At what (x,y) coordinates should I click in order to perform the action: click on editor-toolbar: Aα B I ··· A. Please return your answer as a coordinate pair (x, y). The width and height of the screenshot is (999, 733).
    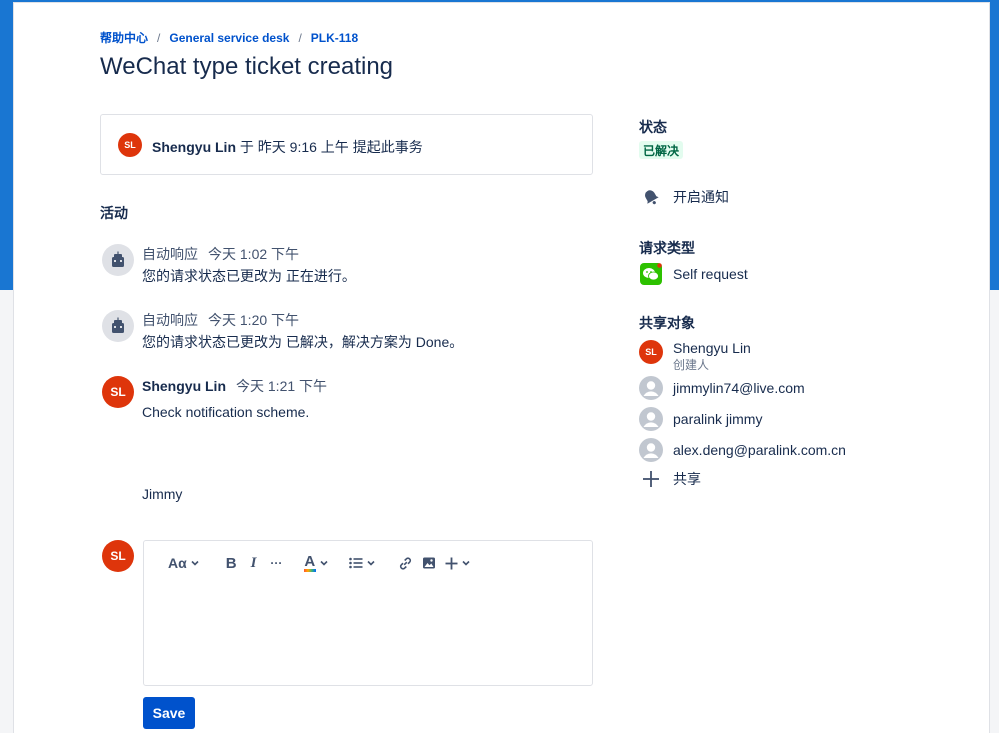
    Looking at the image, I should click on (319, 563).